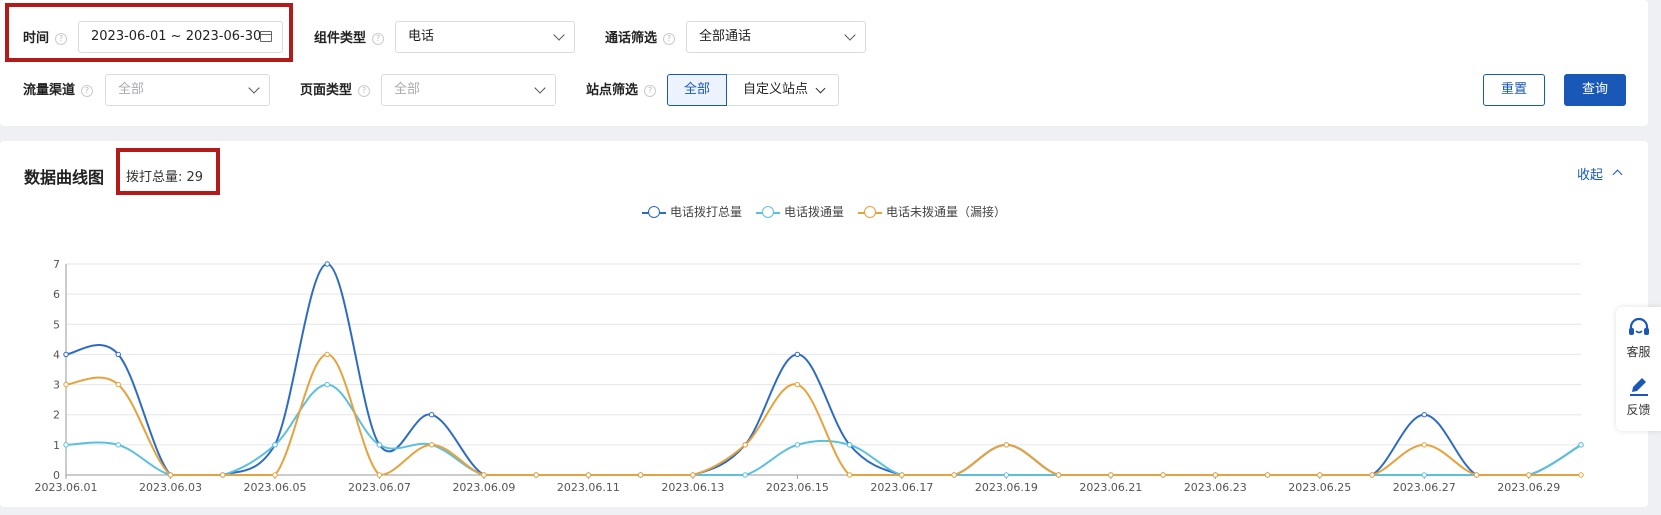 Image resolution: width=1661 pixels, height=515 pixels. Describe the element at coordinates (1638, 352) in the screenshot. I see `customer-service-label: 客服` at that location.